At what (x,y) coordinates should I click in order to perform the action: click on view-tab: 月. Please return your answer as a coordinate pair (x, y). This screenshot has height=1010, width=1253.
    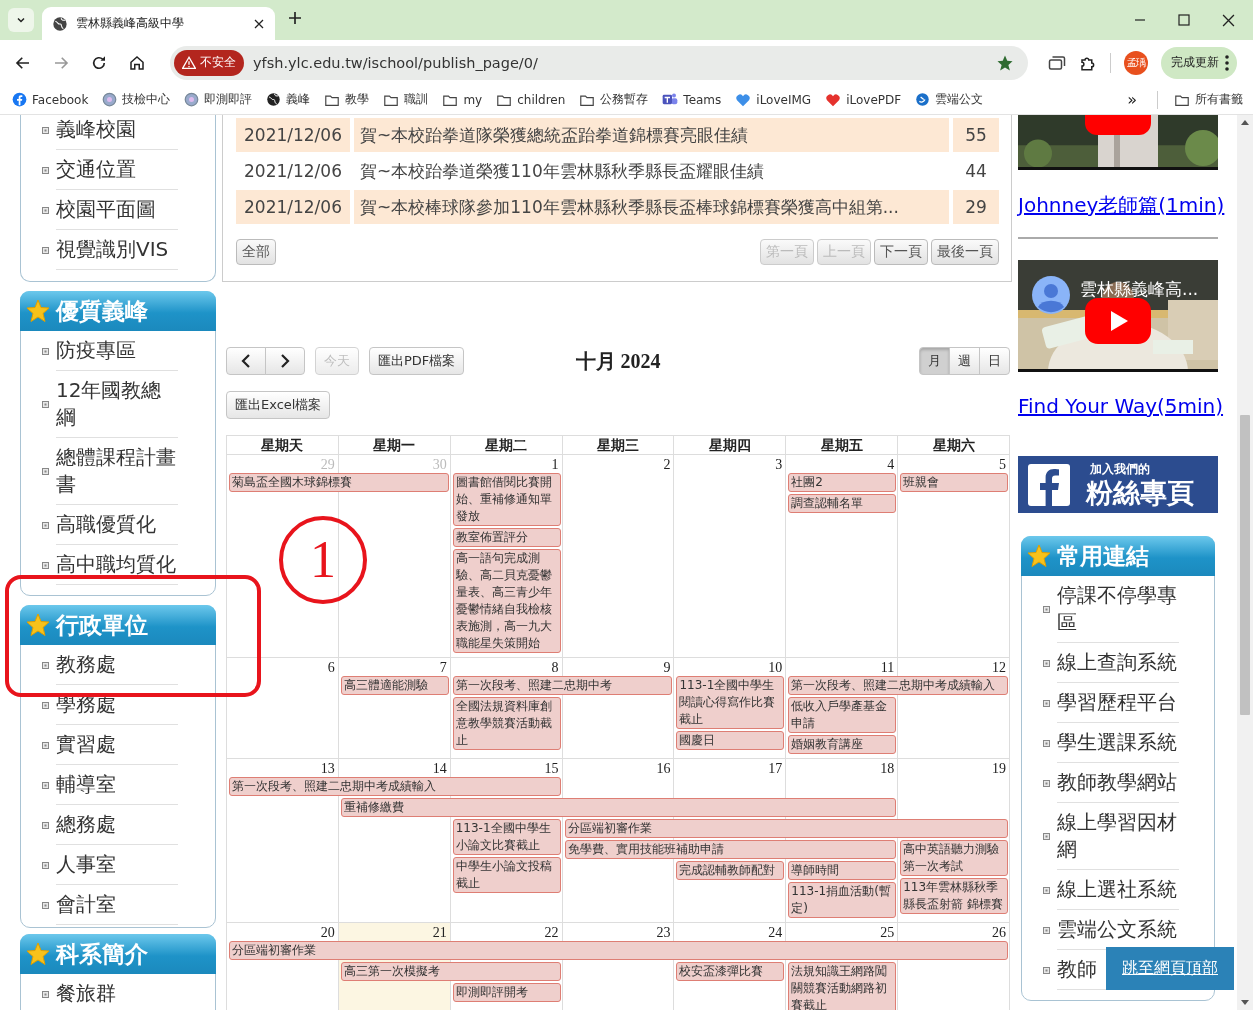
    Looking at the image, I should click on (934, 361).